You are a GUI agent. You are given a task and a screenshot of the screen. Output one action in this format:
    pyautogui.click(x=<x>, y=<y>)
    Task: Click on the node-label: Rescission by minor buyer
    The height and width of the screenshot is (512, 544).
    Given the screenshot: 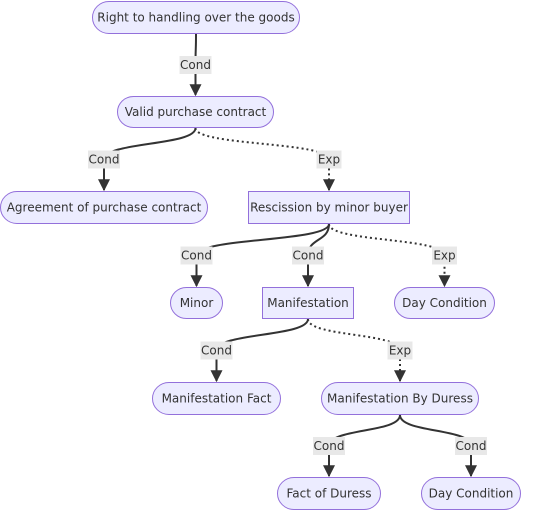 What is the action you would take?
    pyautogui.click(x=329, y=208)
    